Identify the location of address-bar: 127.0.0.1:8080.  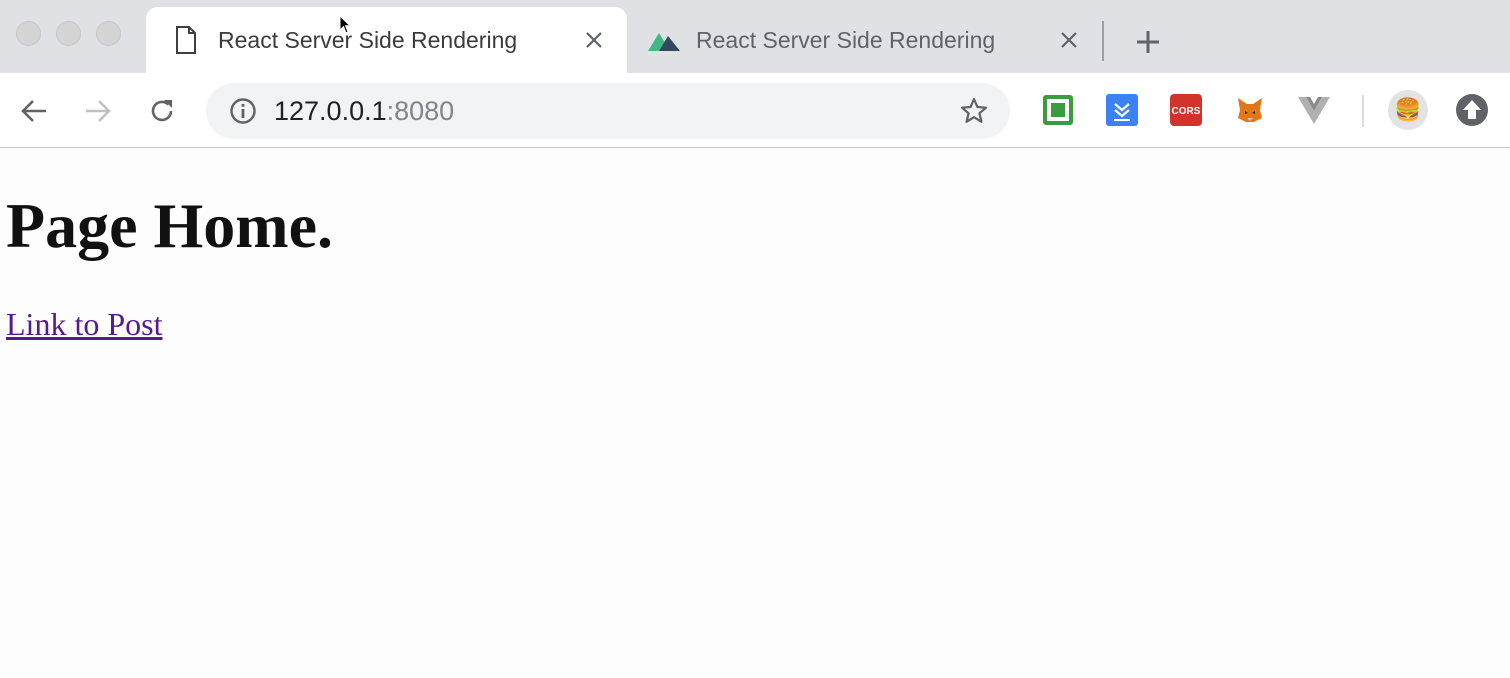
(608, 111).